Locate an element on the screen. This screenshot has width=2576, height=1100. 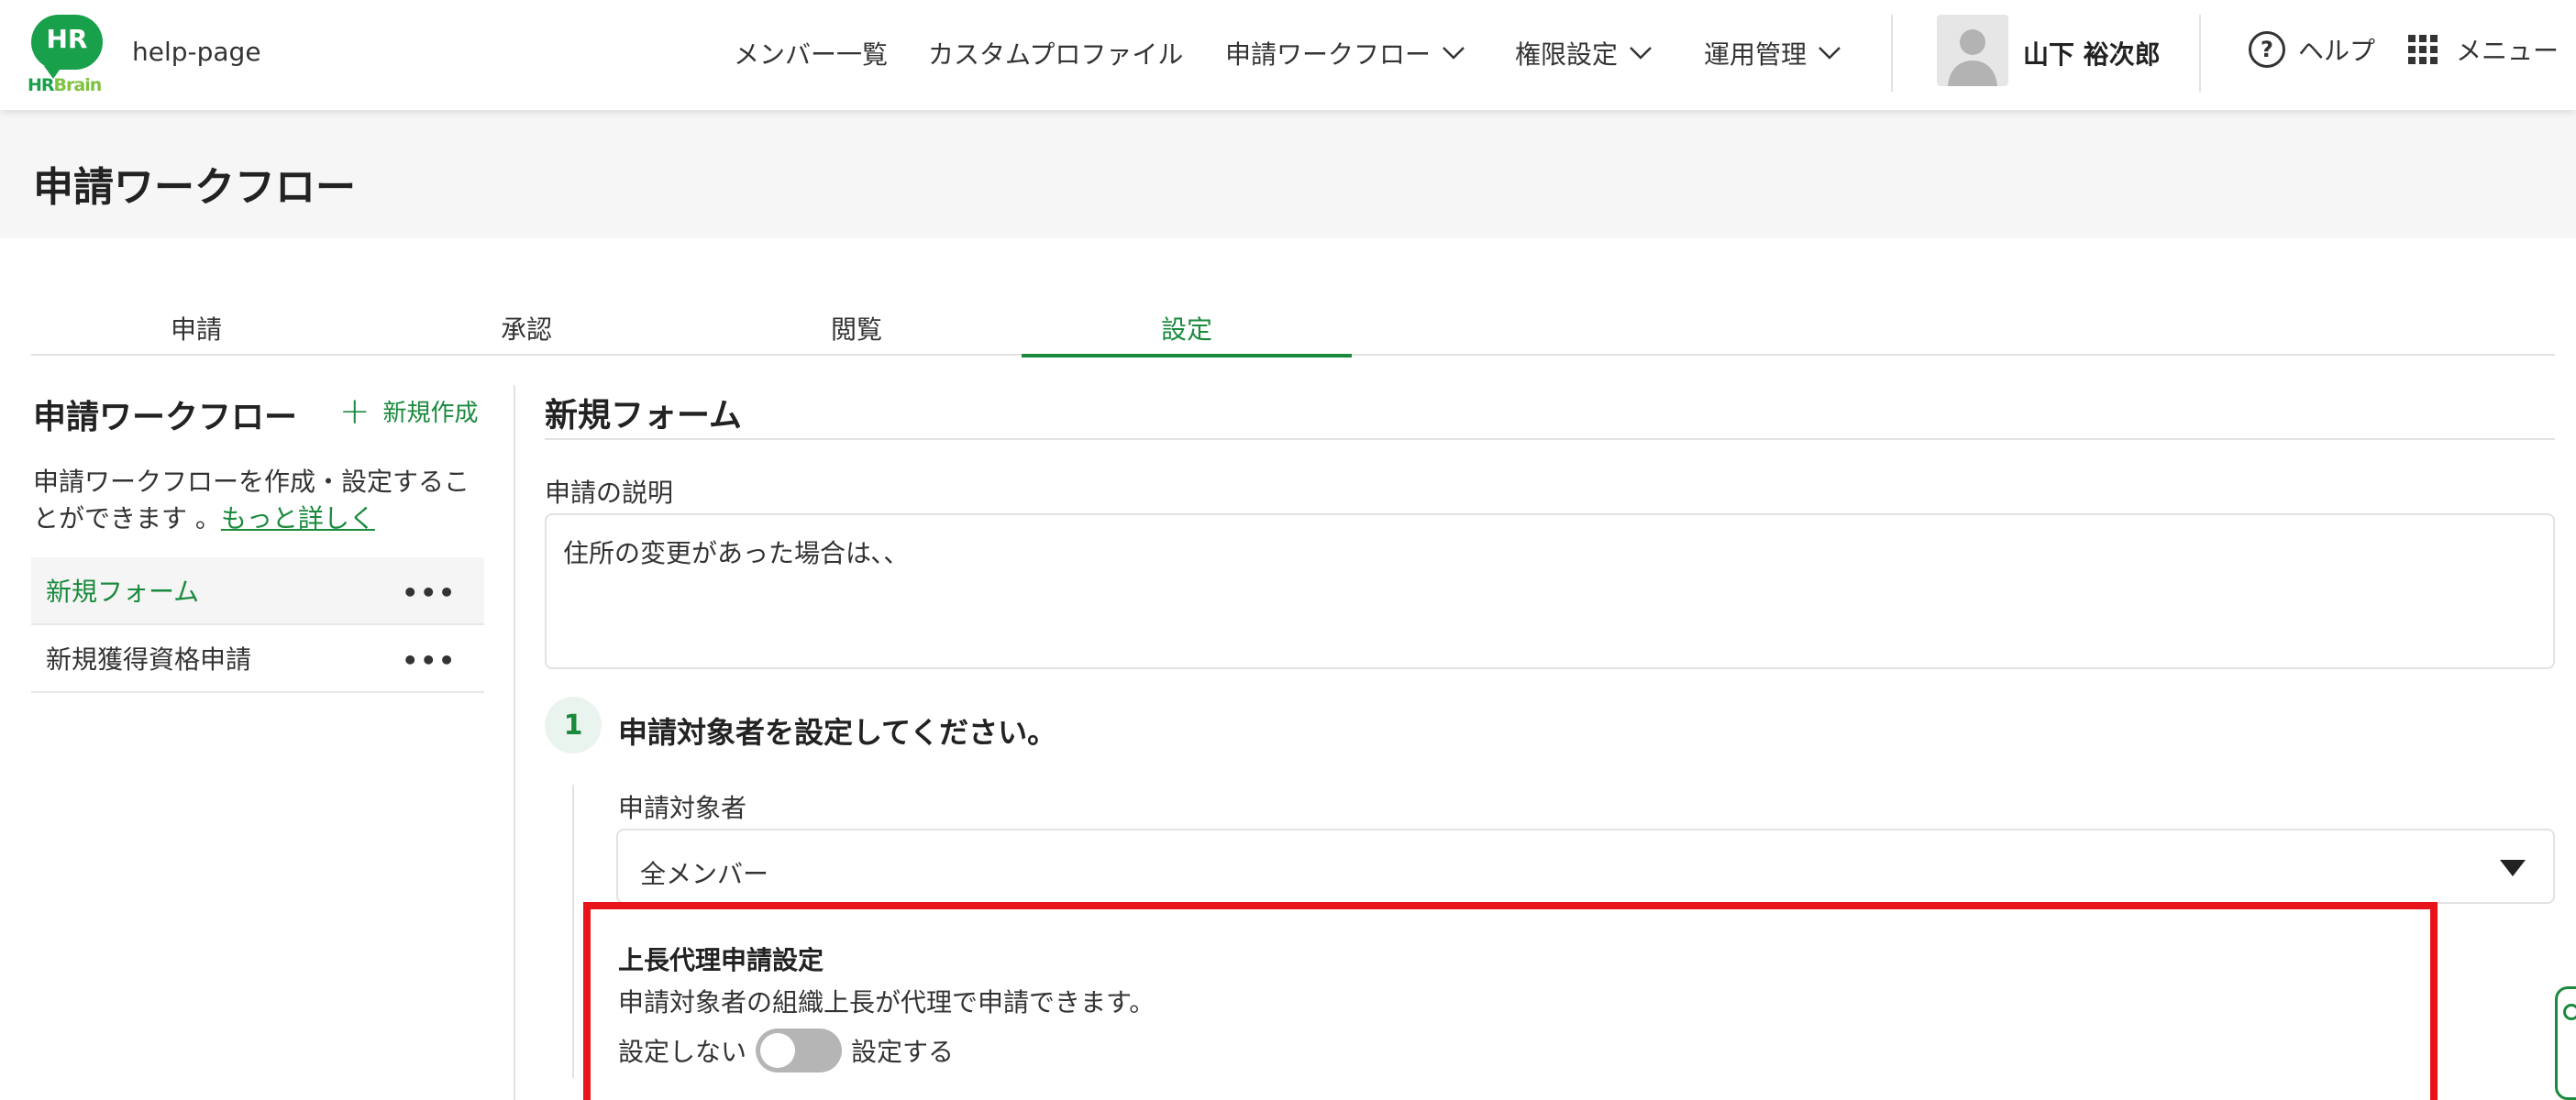
sidebar-description: 申請ワークフローを作成・設定することができます 。もっと詳しく is located at coordinates (251, 500).